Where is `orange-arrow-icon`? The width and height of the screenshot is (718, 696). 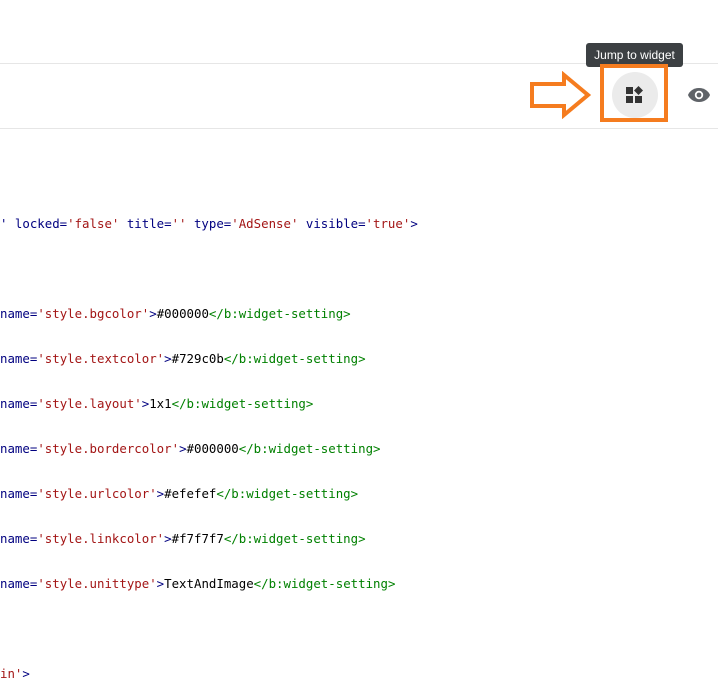
orange-arrow-icon is located at coordinates (561, 95).